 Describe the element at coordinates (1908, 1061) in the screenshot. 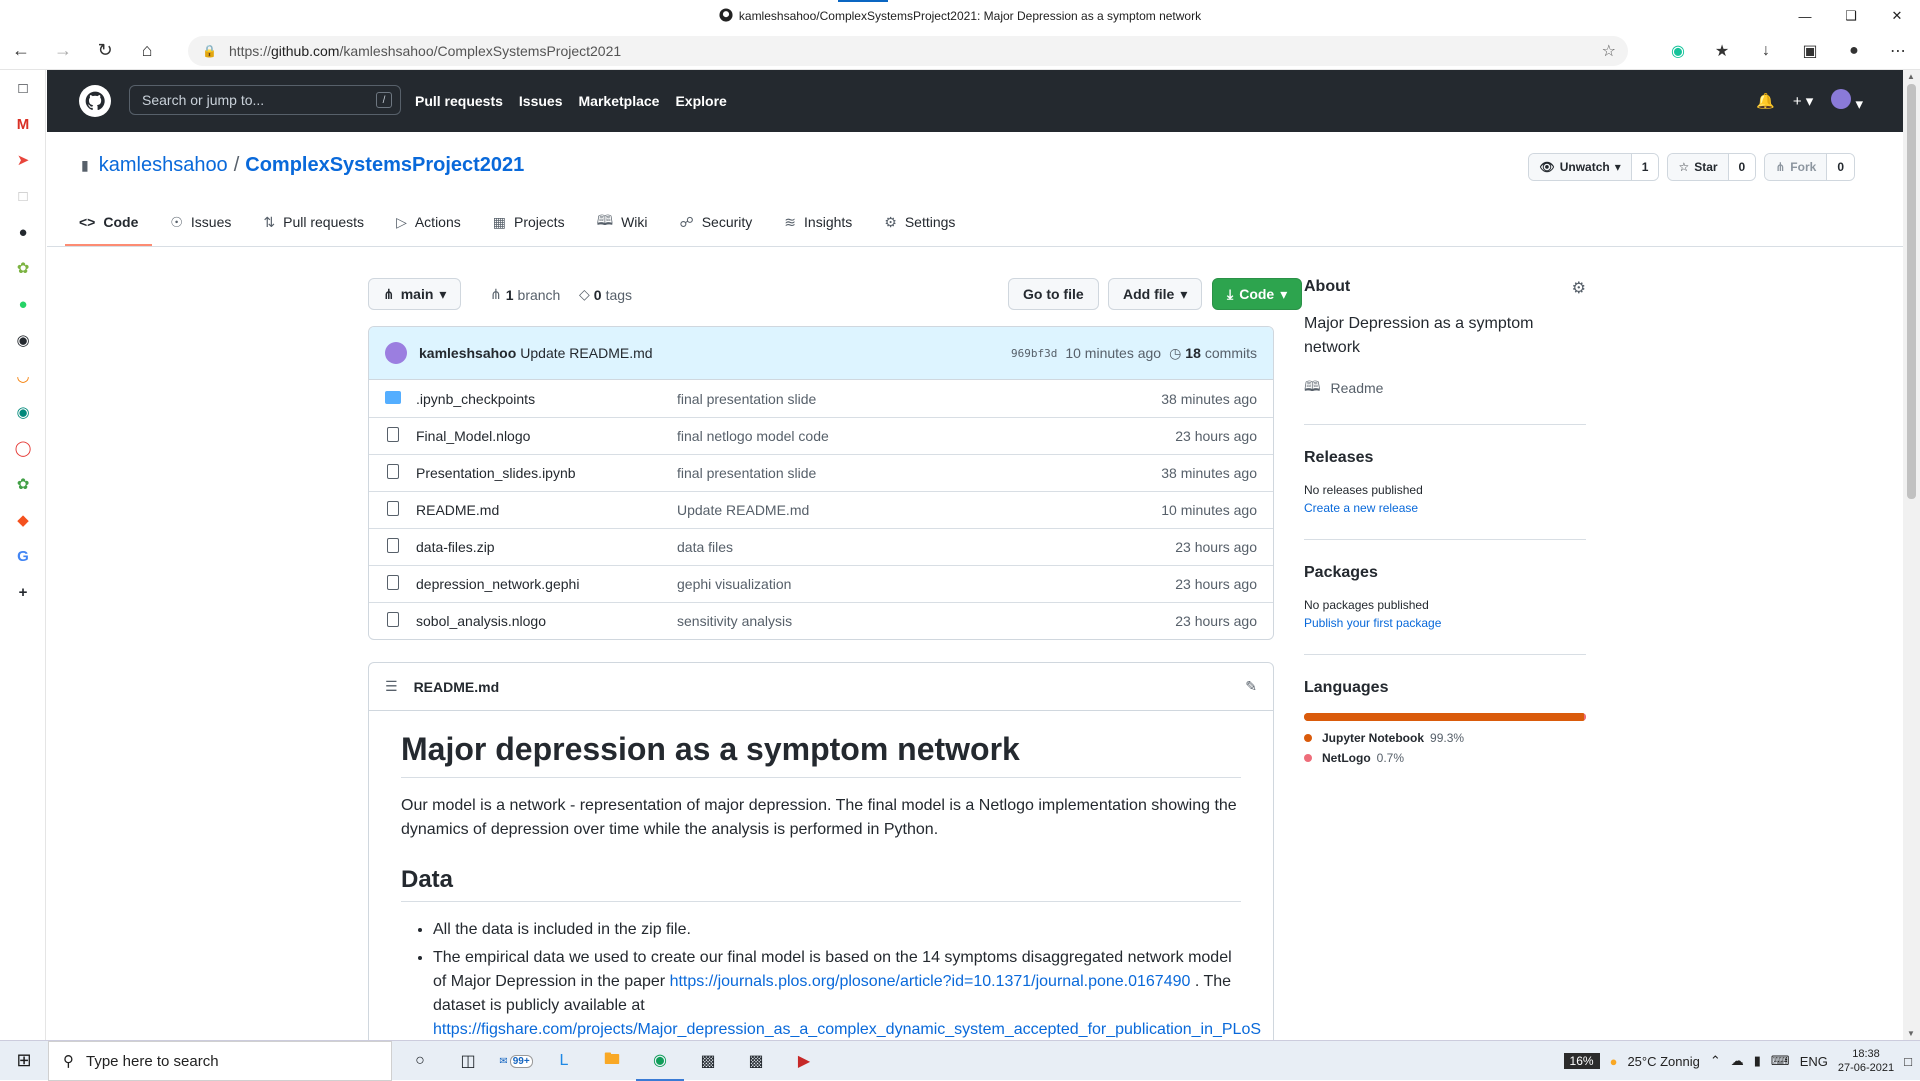

I see `notifications-icon: □` at that location.